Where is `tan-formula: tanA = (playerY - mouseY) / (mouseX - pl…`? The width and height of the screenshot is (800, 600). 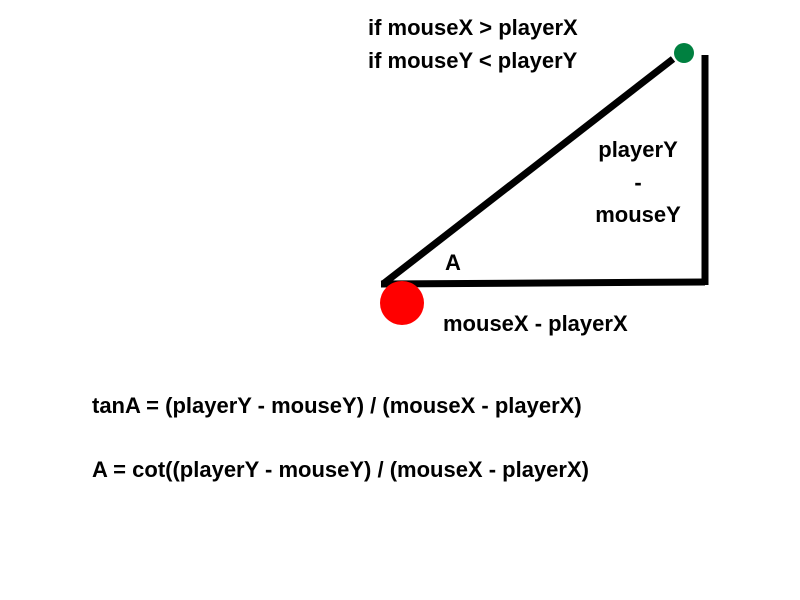
tan-formula: tanA = (playerY - mouseY) / (mouseX - pl… is located at coordinates (337, 405).